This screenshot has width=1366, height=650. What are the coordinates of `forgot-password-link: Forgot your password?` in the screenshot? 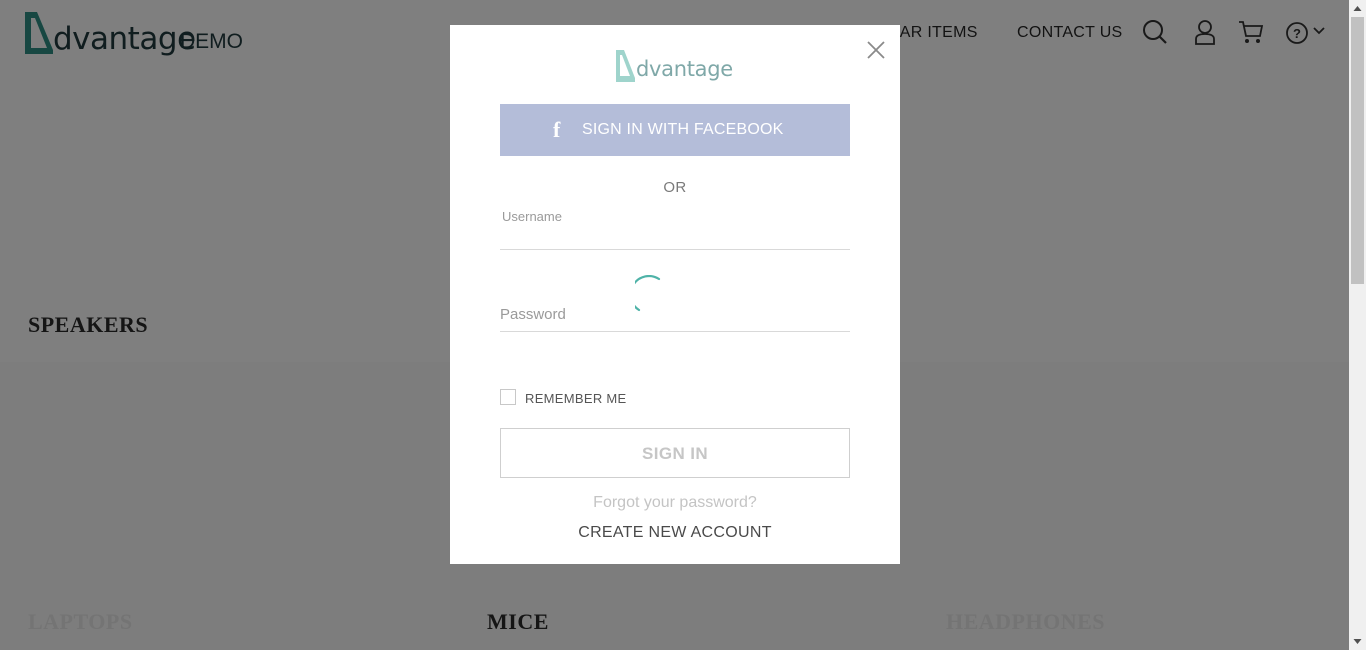 It's located at (675, 503).